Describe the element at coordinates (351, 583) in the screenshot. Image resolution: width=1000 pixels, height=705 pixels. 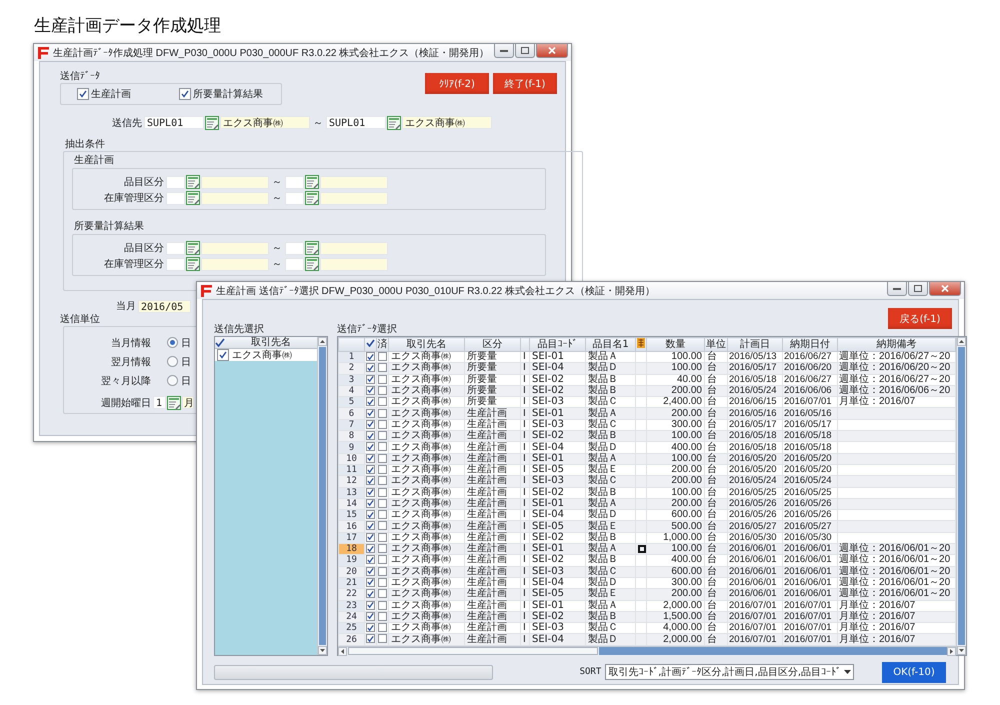
I see `row-number: 21` at that location.